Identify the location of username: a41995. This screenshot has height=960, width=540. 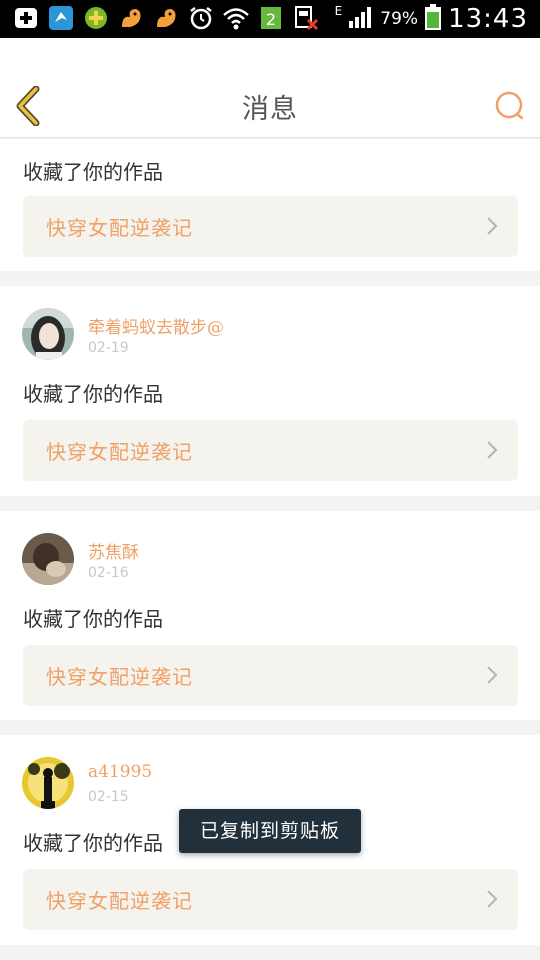
(120, 772).